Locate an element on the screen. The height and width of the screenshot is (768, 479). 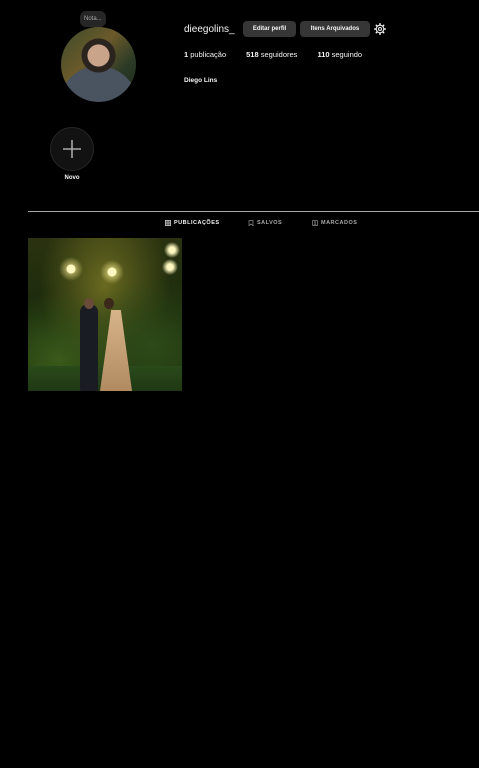
plus-icon is located at coordinates (72, 149).